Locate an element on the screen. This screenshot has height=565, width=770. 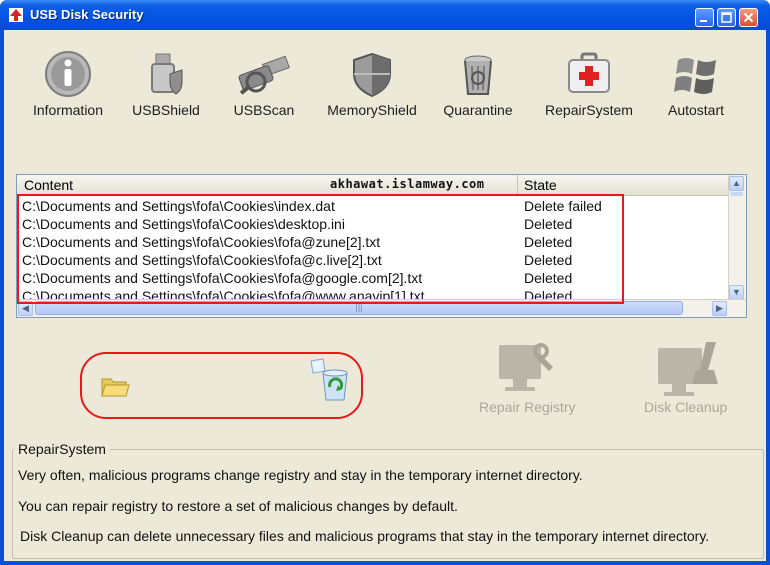
toolbar-quarantine: Quarantine is located at coordinates (478, 84).